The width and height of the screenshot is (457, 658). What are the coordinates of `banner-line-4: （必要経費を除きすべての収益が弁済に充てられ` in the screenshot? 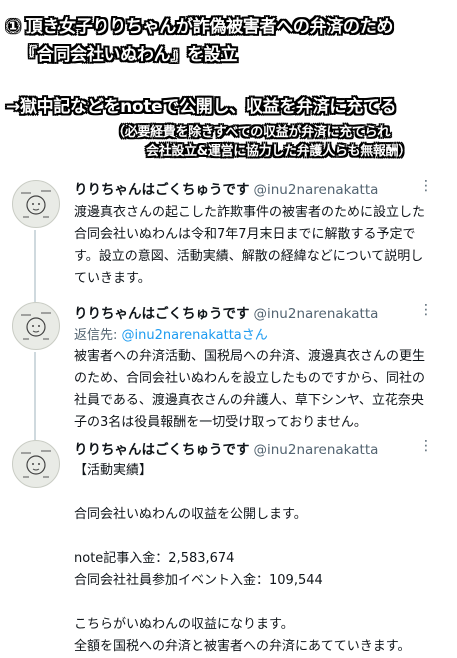 It's located at (251, 132).